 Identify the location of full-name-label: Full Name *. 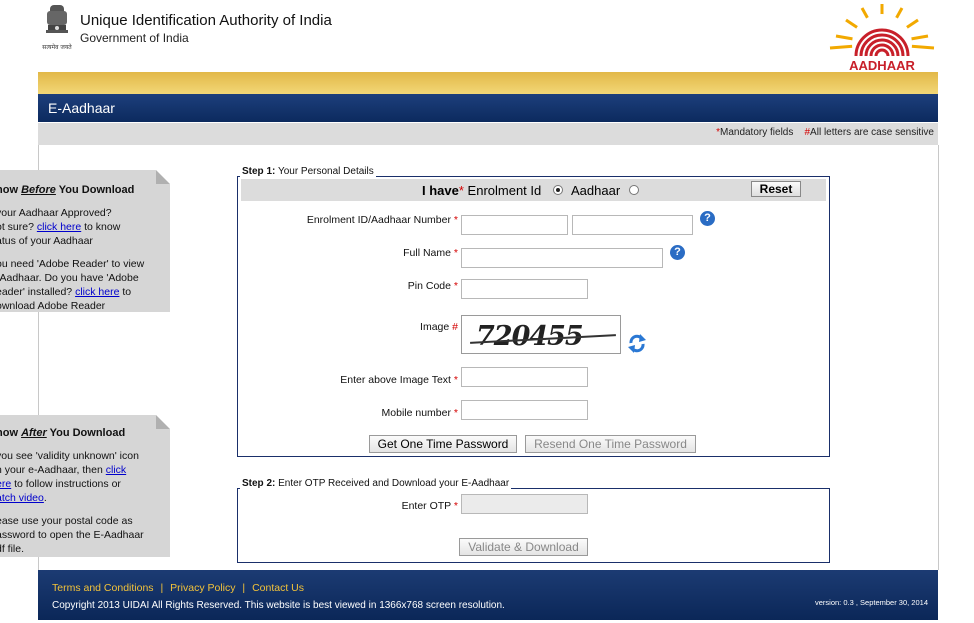
(364, 253).